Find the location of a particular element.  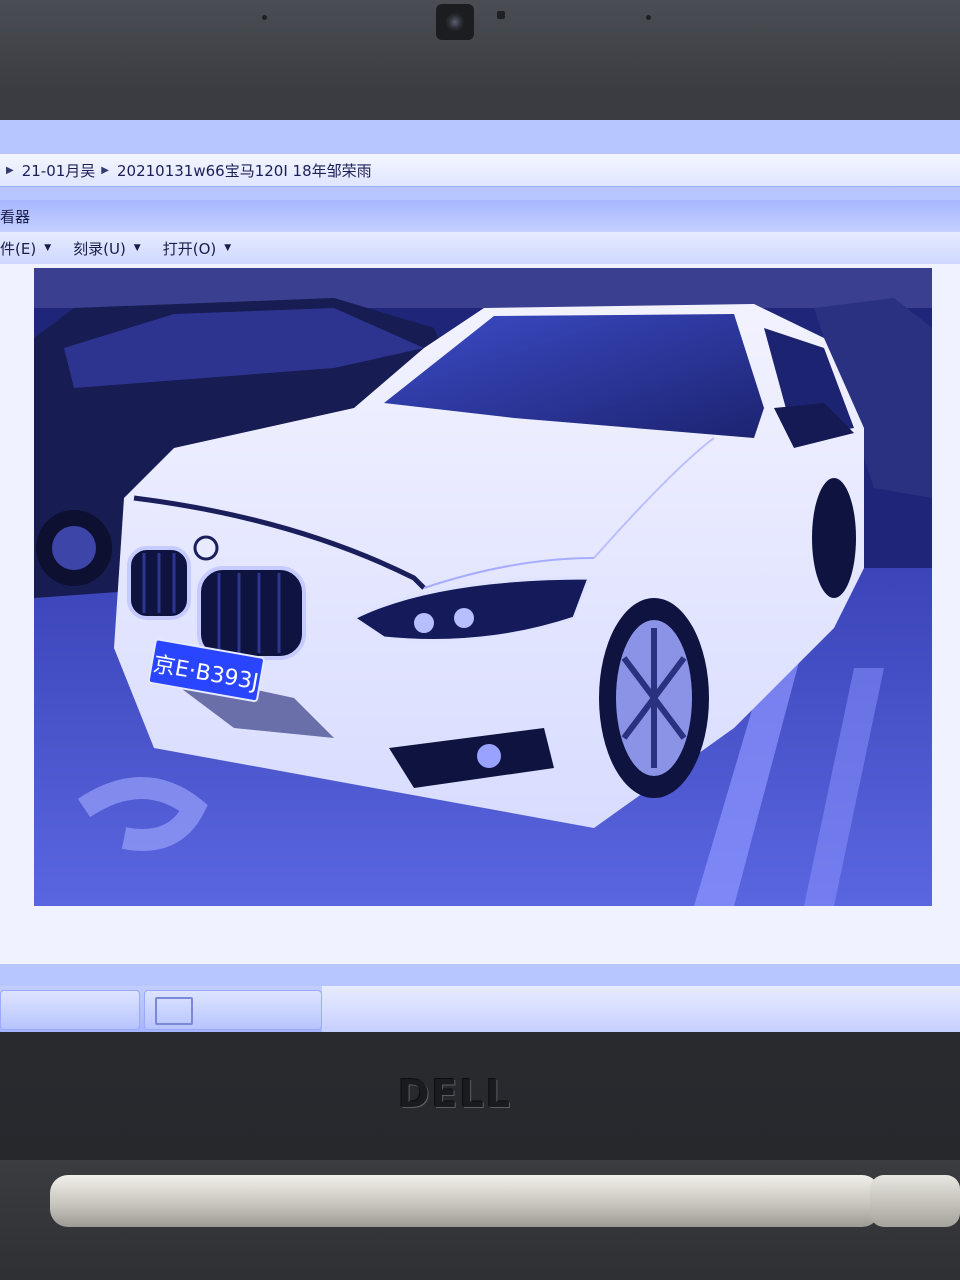

address-bar: ▶ 21-01月吴 ▶ 20210131w66宝马120I 18年邹荣雨 is located at coordinates (480, 170).